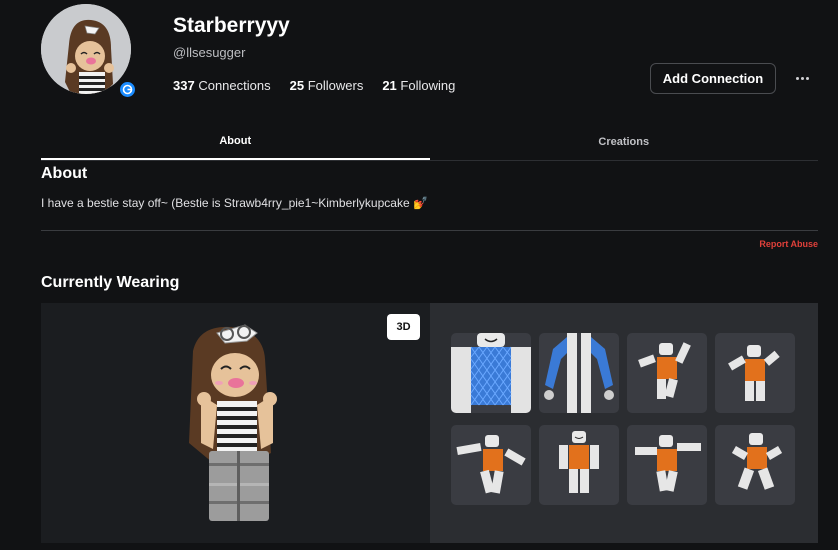 This screenshot has height=550, width=838. I want to click on stat-count: 25, so click(297, 85).